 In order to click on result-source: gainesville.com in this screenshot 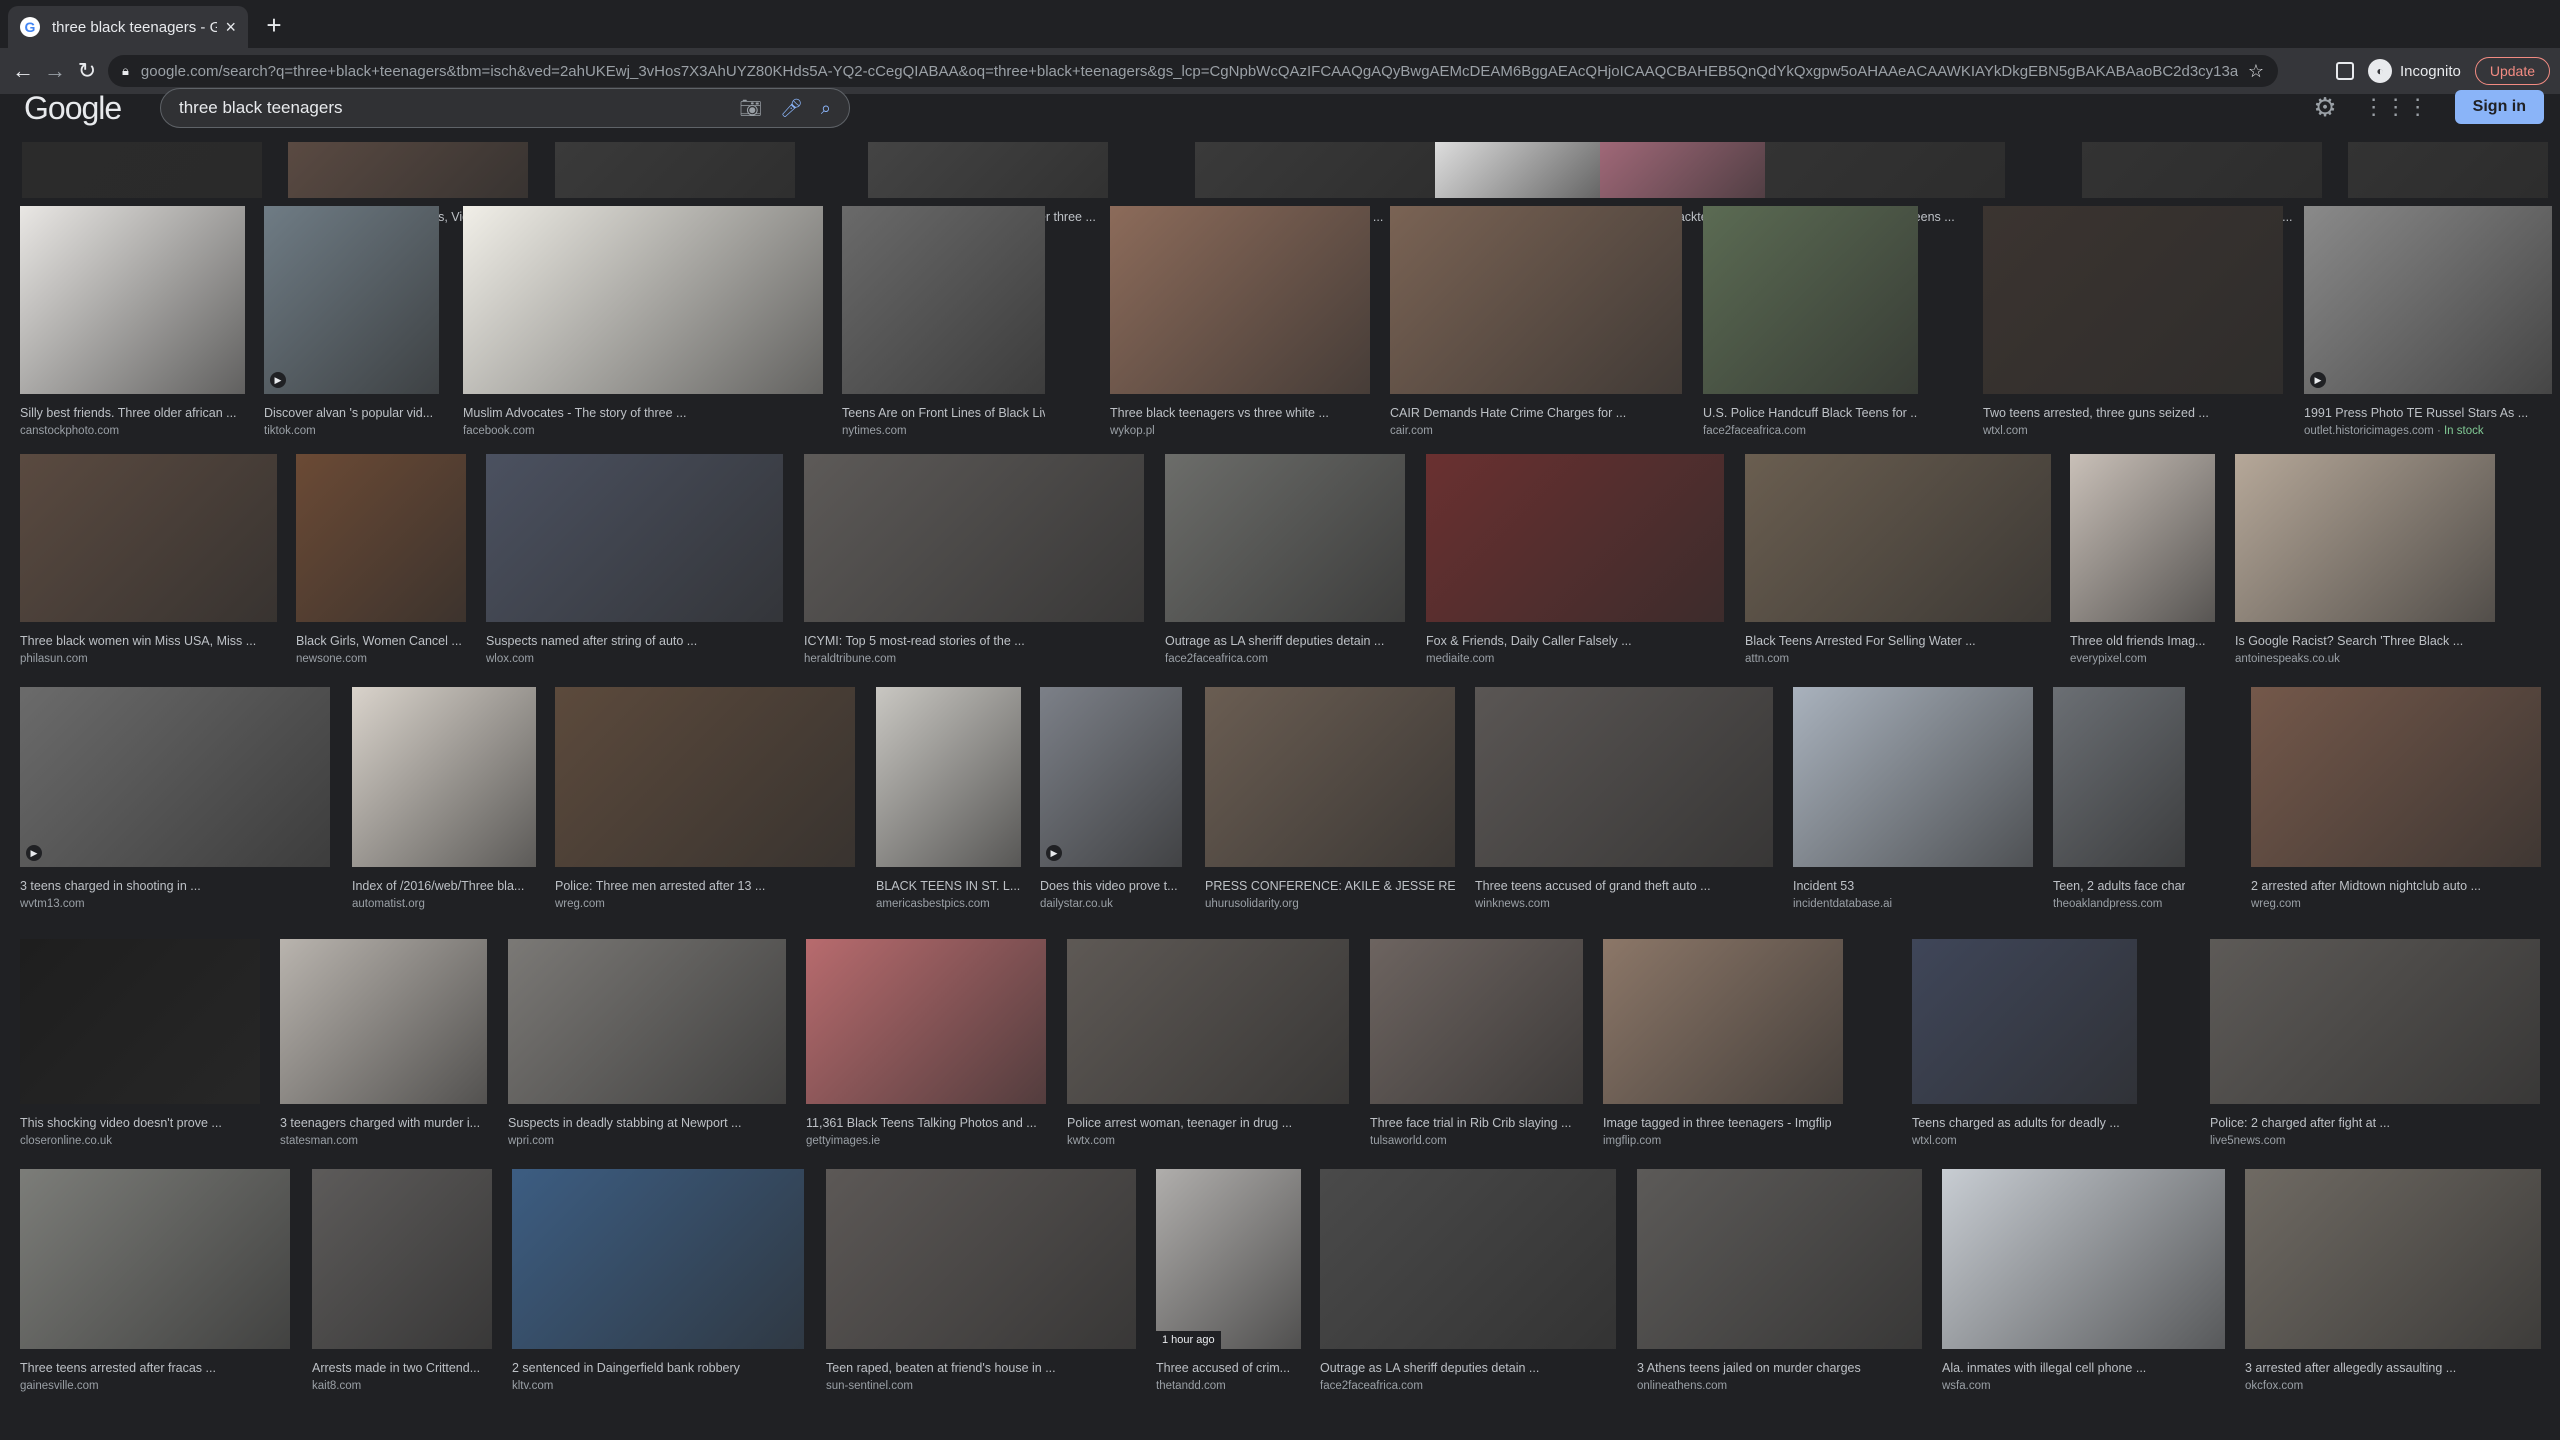, I will do `click(155, 1386)`.